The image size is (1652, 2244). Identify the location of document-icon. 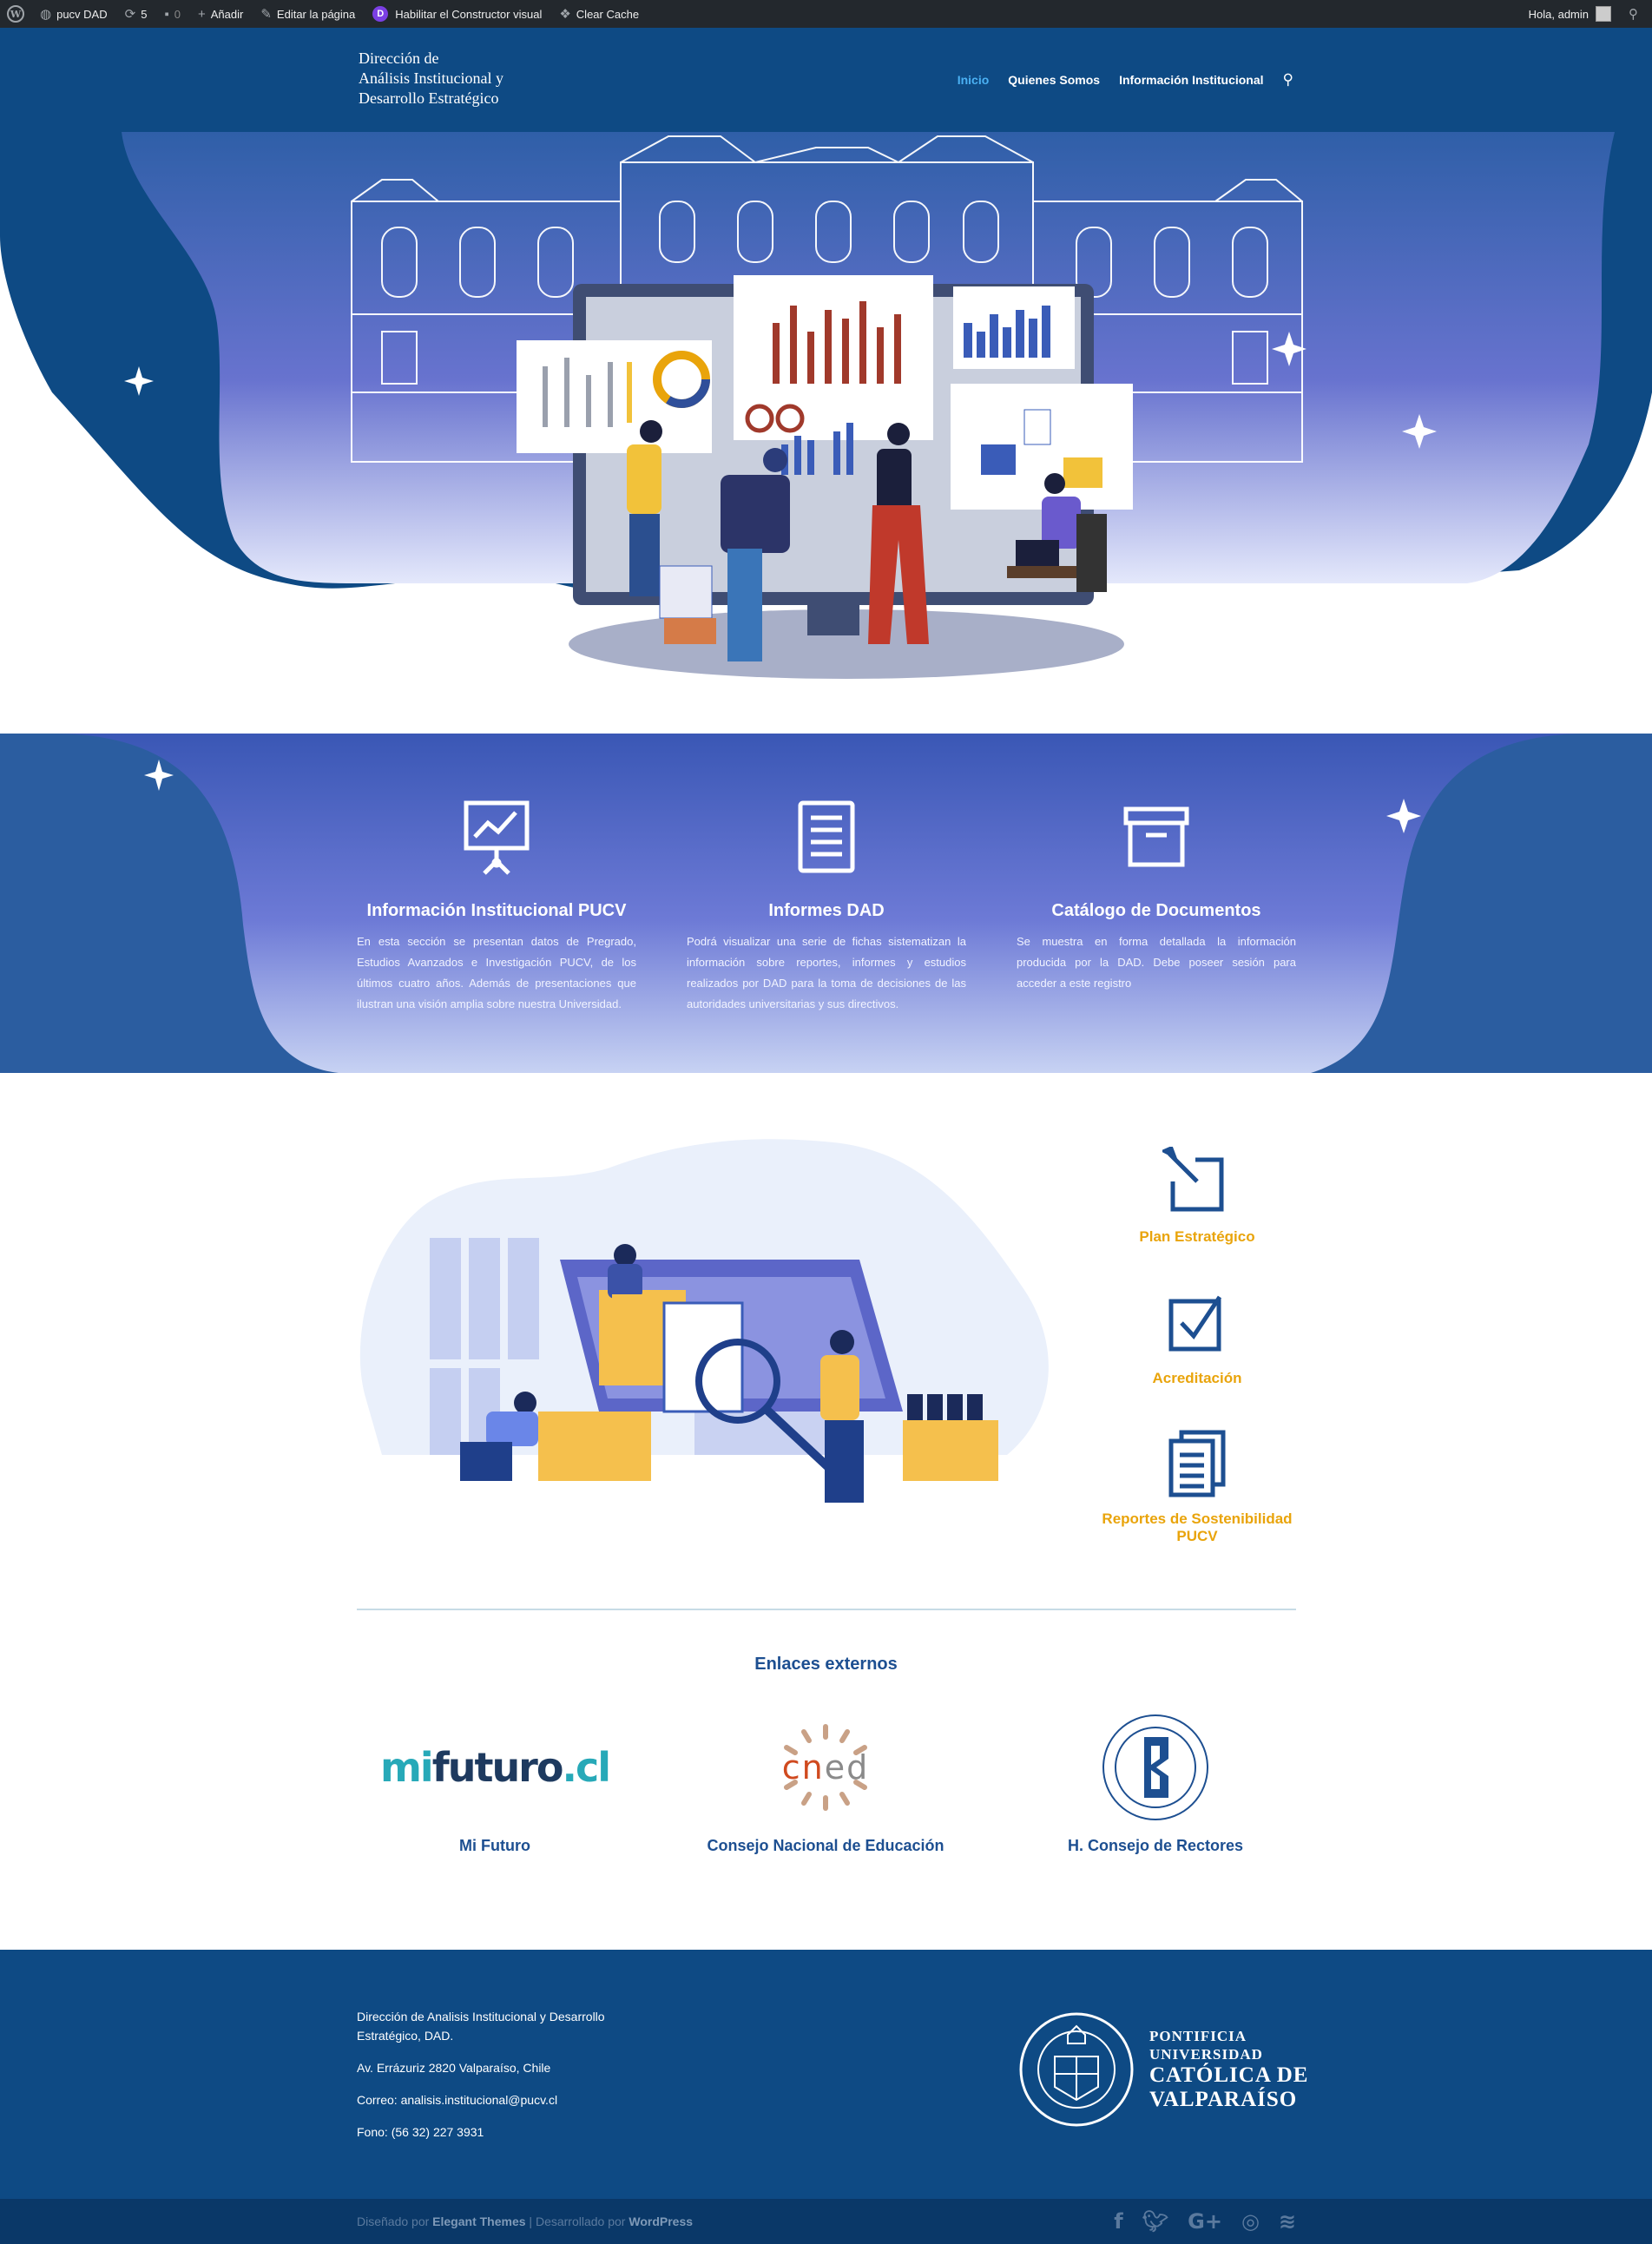
(826, 842).